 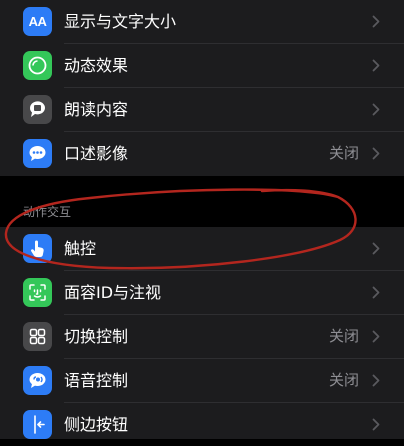 I want to click on row-touch: 触控, so click(x=202, y=248).